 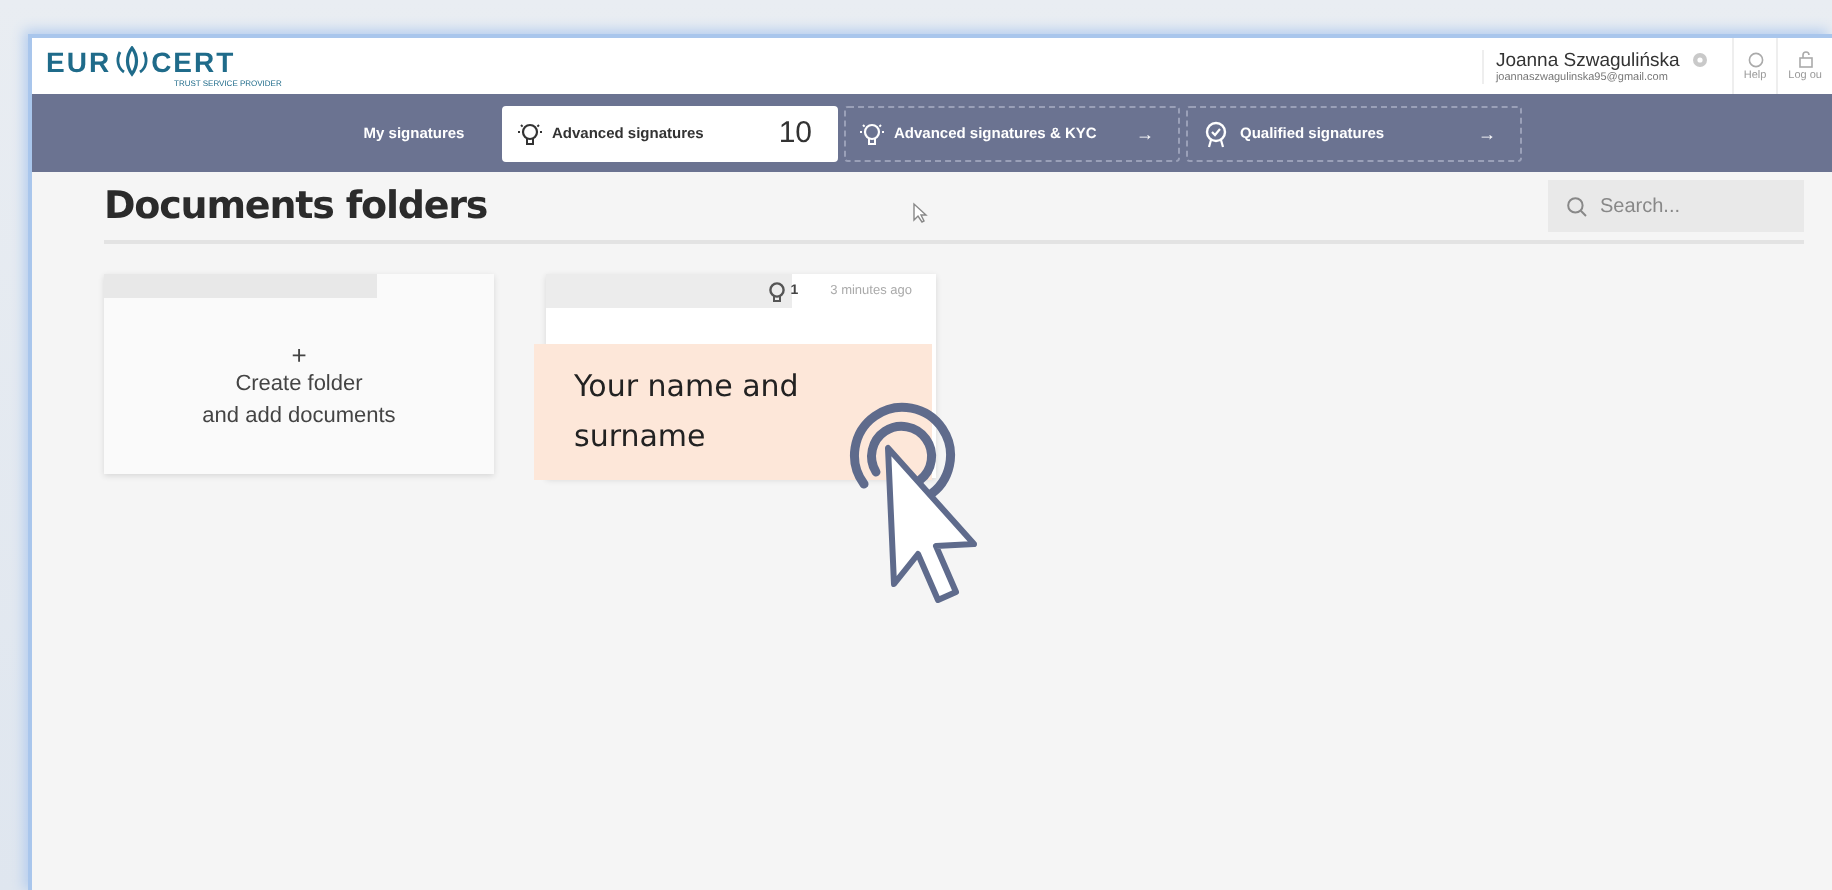 I want to click on cursor-icon, so click(x=920, y=213).